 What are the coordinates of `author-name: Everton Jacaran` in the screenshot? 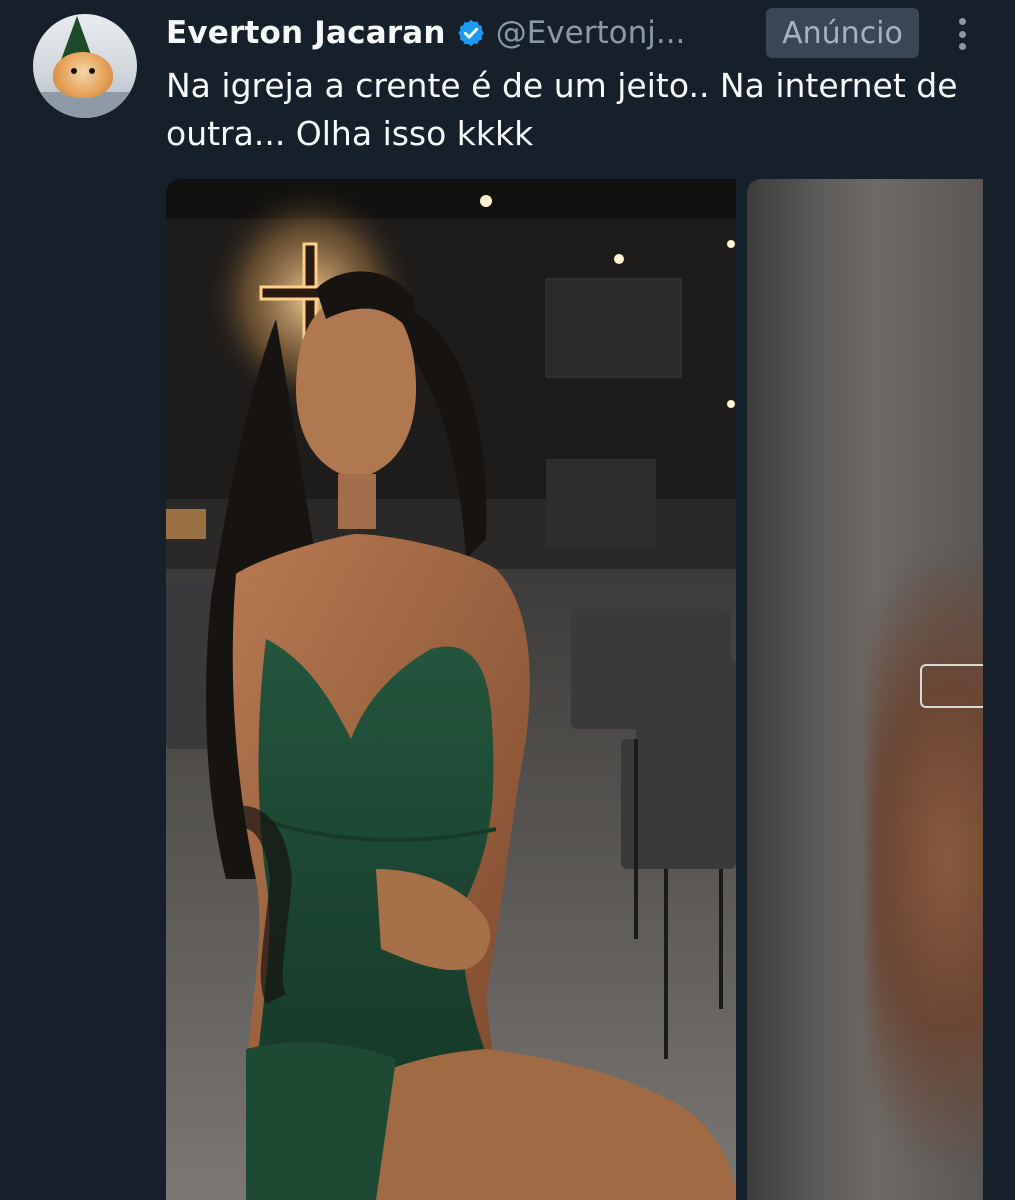 It's located at (306, 33).